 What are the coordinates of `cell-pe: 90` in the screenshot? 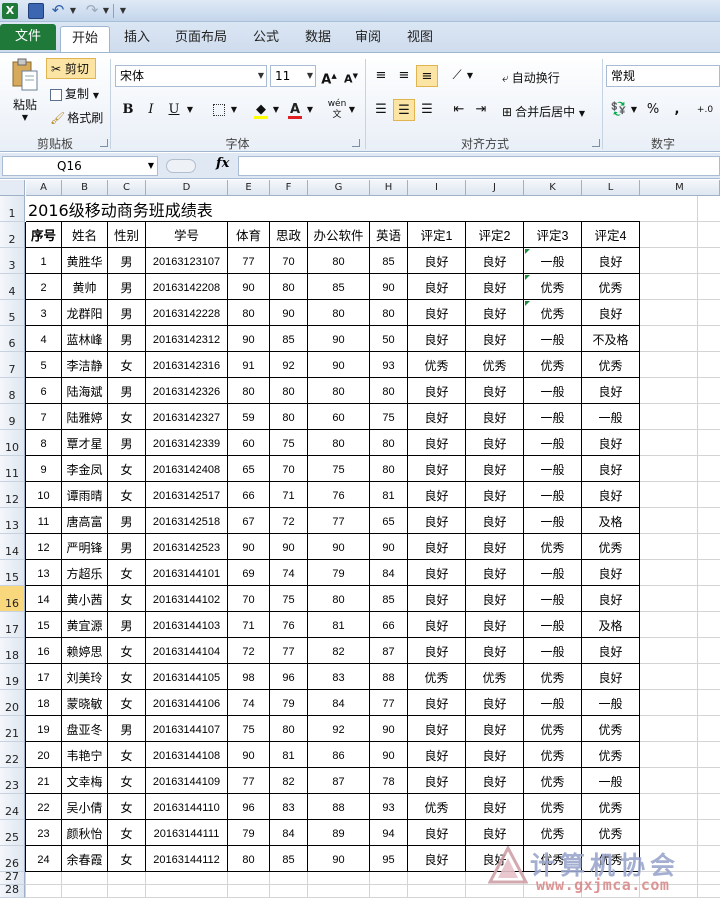 It's located at (249, 547).